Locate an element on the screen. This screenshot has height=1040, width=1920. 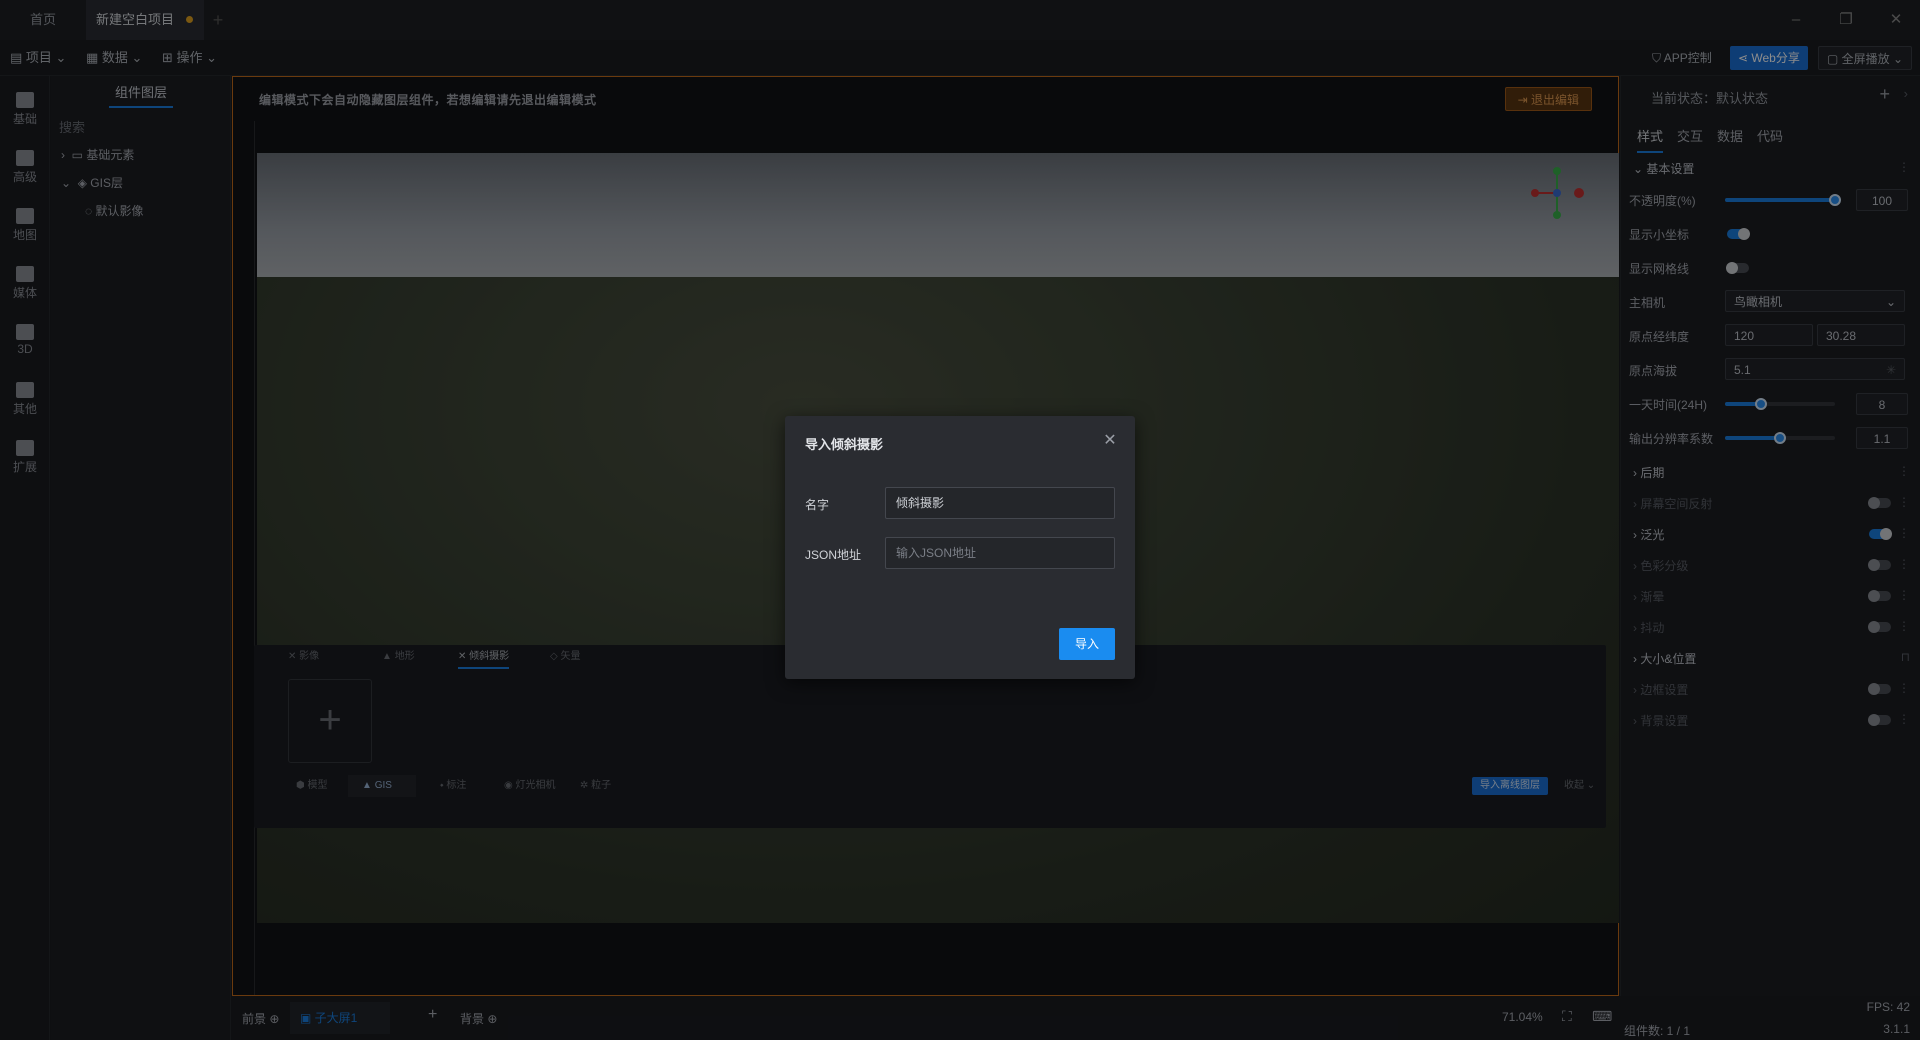
name-input: 倾斜摄影 is located at coordinates (1000, 503).